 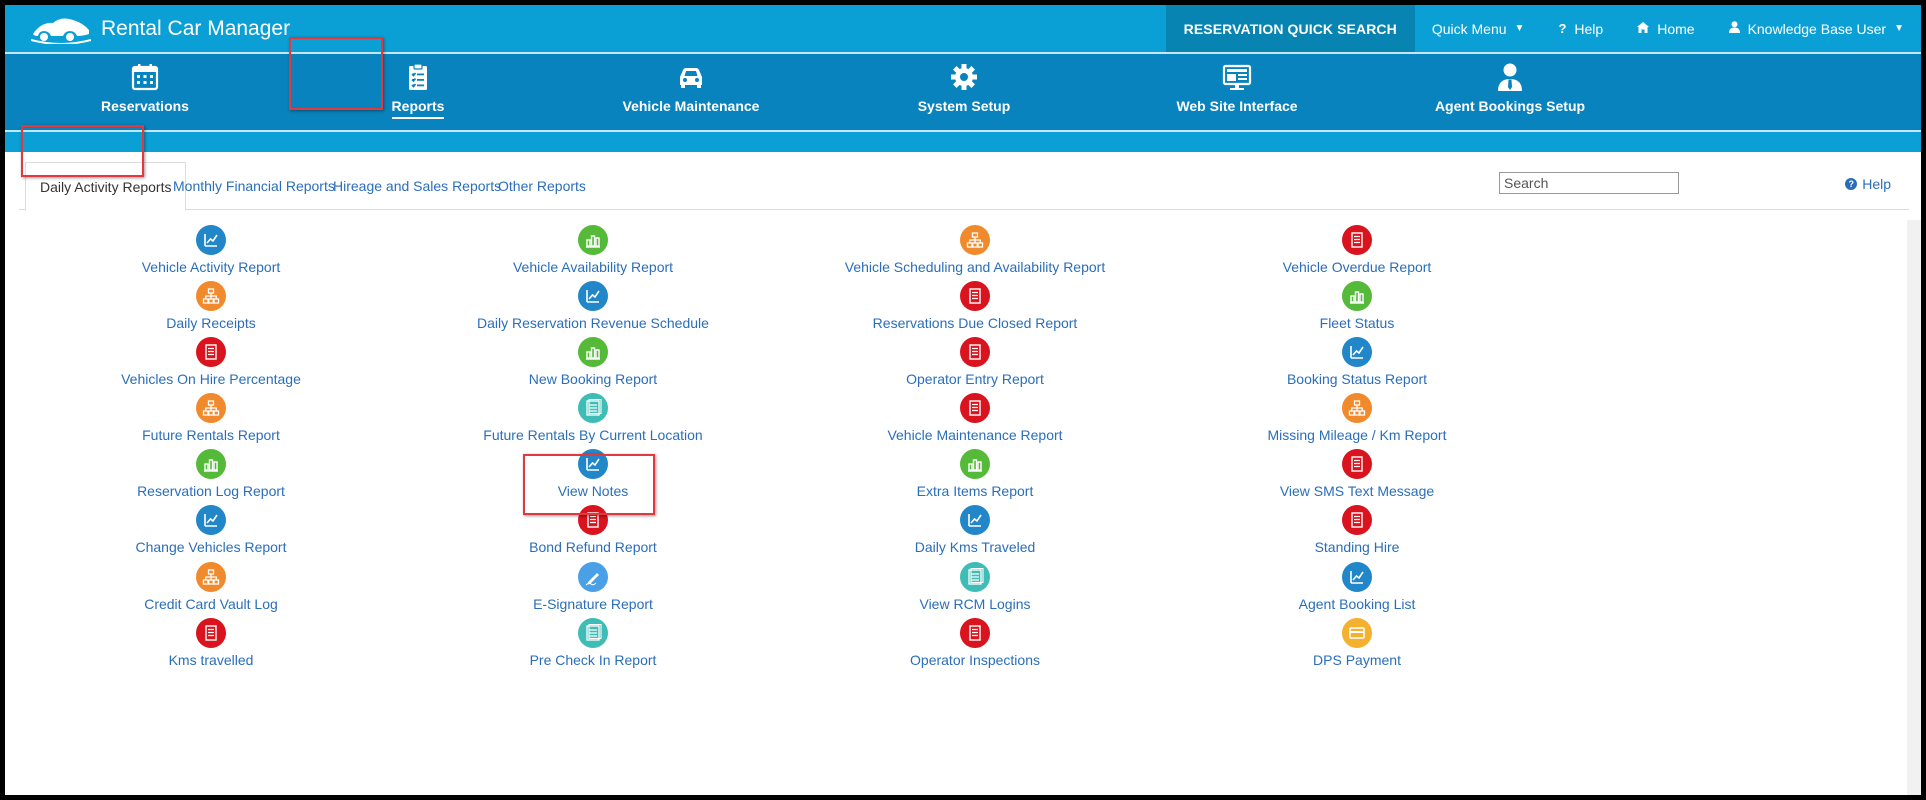 I want to click on module-reservations: Reservations, so click(x=145, y=89).